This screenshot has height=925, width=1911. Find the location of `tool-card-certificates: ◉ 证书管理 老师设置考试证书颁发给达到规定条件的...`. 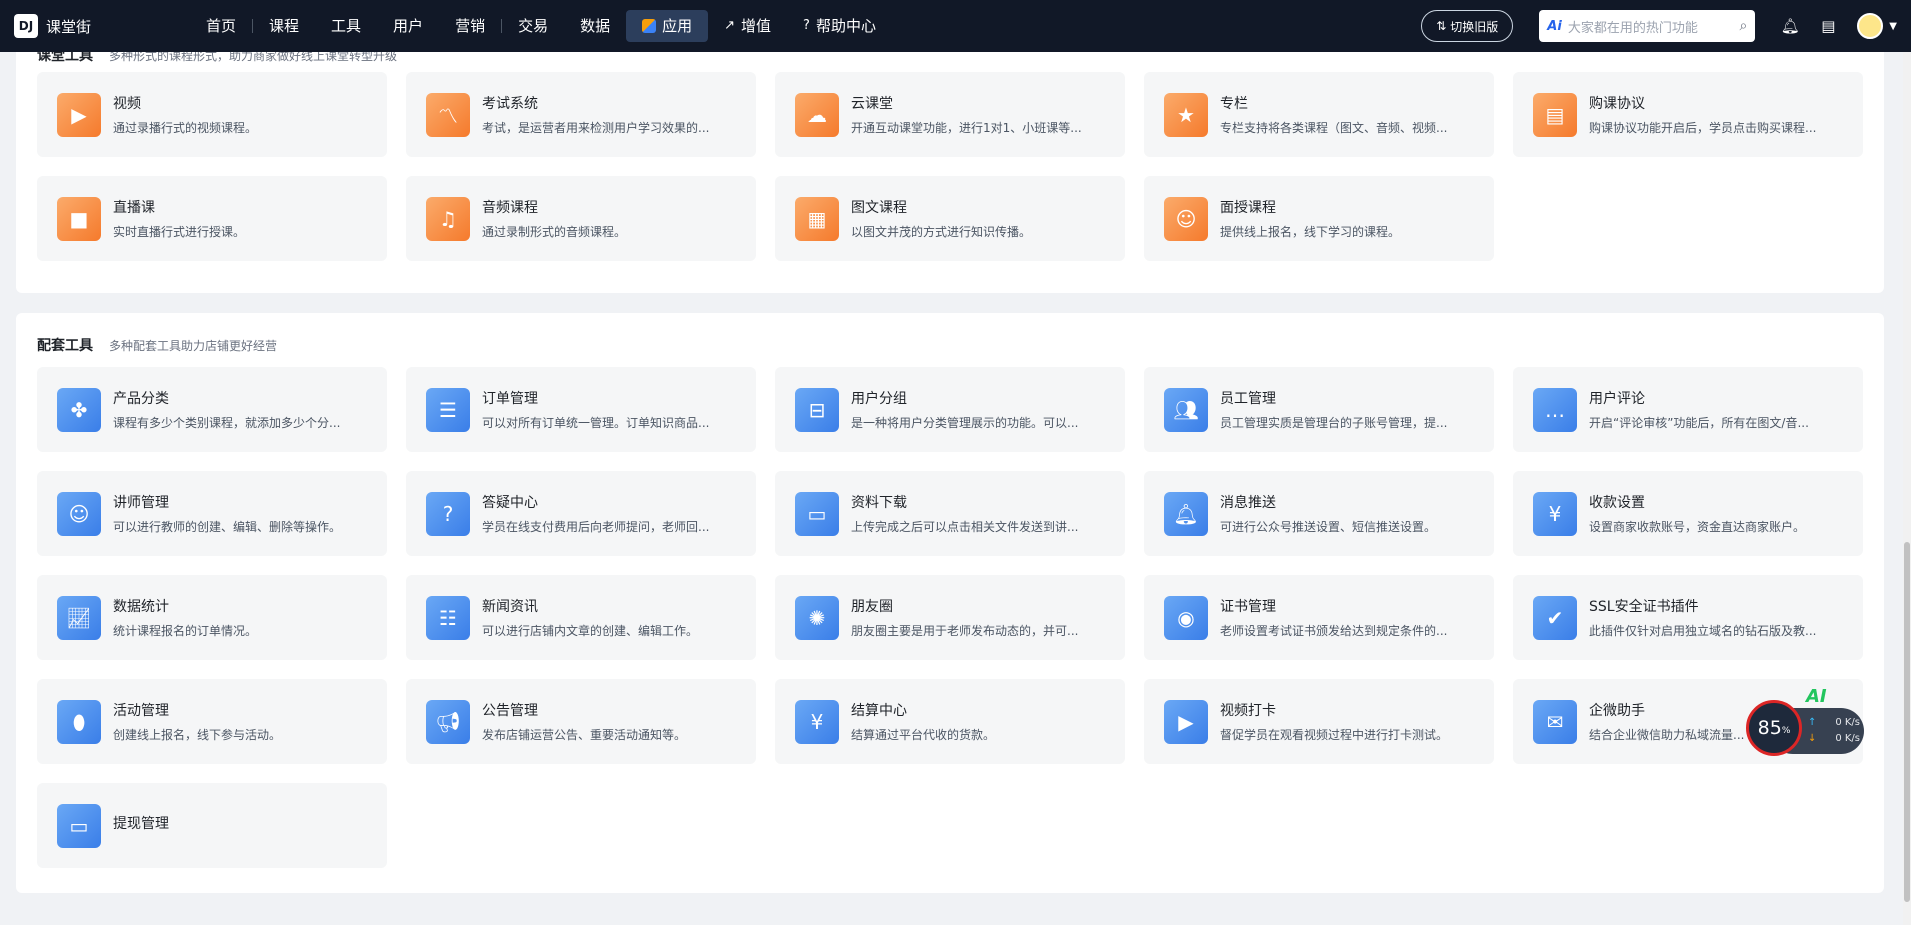

tool-card-certificates: ◉ 证书管理 老师设置考试证书颁发给达到规定条件的... is located at coordinates (1319, 617).